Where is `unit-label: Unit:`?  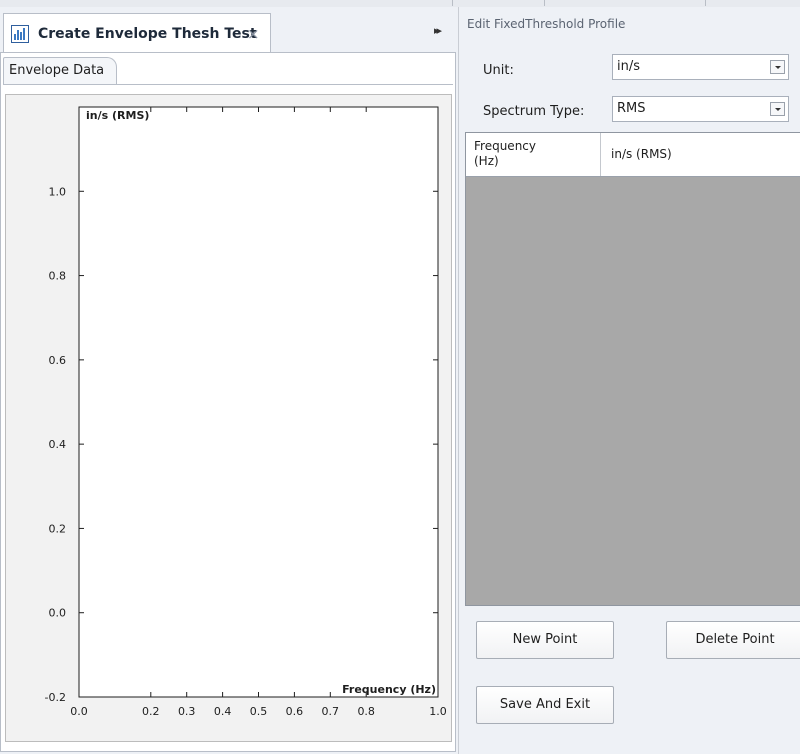
unit-label: Unit: is located at coordinates (498, 70).